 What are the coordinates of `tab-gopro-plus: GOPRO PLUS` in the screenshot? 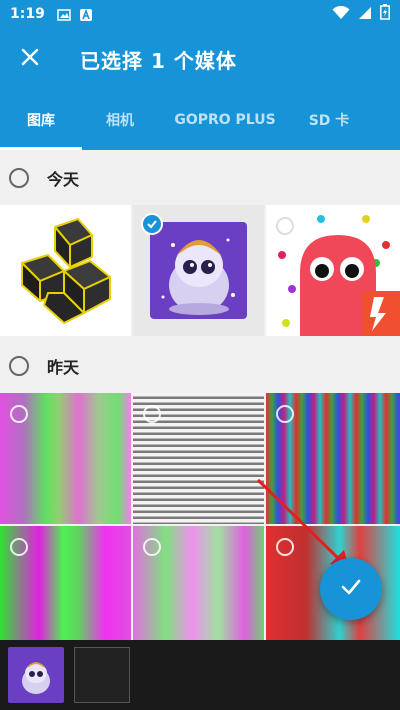 It's located at (225, 120).